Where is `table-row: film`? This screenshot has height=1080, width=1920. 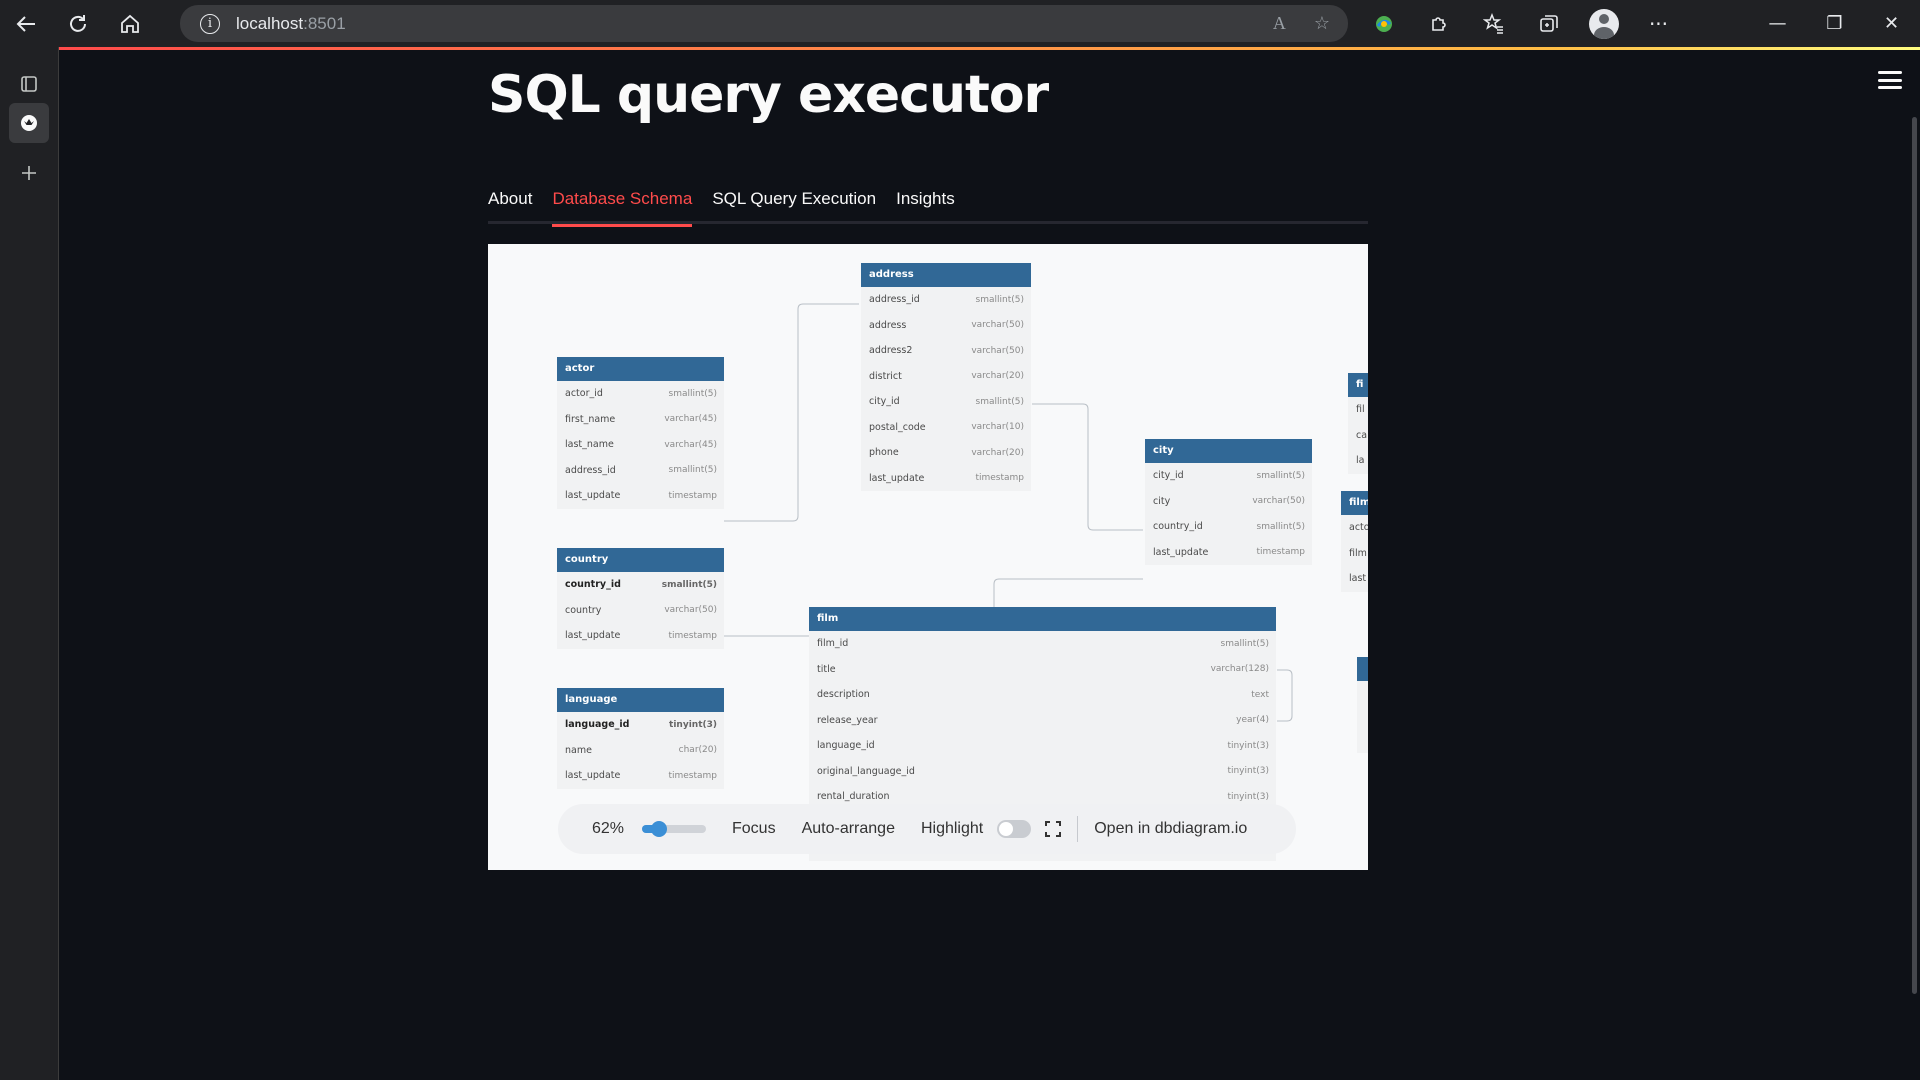
table-row: film is located at coordinates (1358, 553).